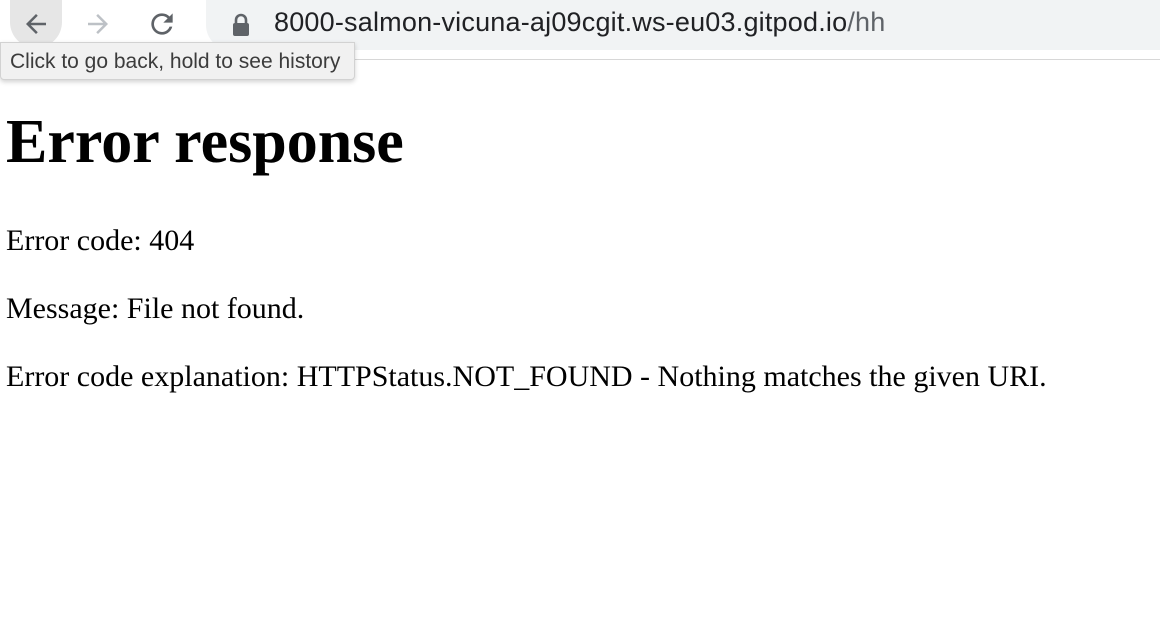  What do you see at coordinates (205, 142) in the screenshot?
I see `page-title: Error response` at bounding box center [205, 142].